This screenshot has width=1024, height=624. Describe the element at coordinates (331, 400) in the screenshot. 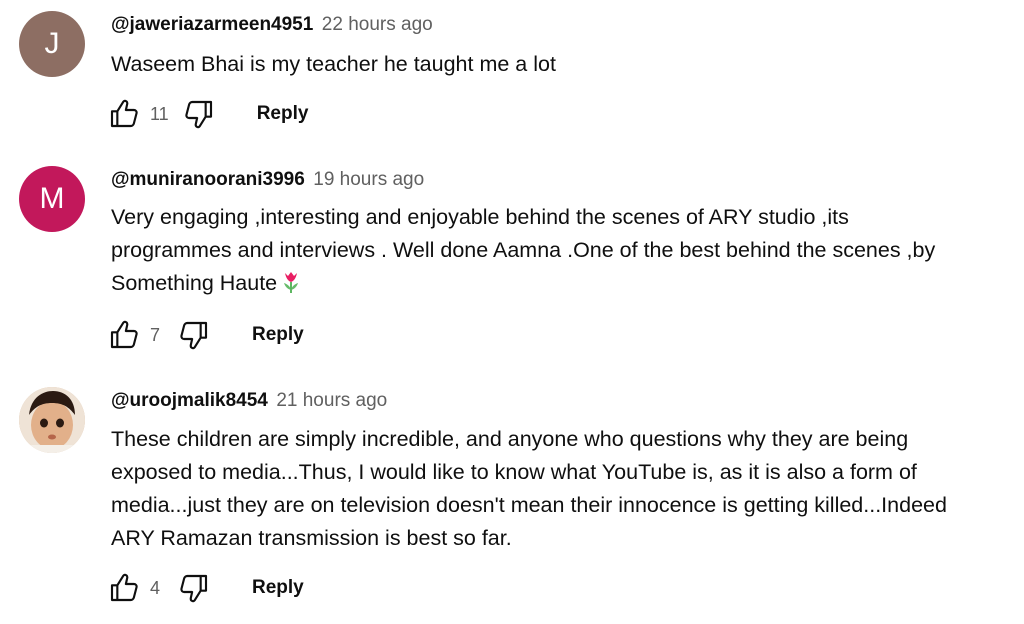

I see `comment-timestamp: 21 hours ago` at that location.